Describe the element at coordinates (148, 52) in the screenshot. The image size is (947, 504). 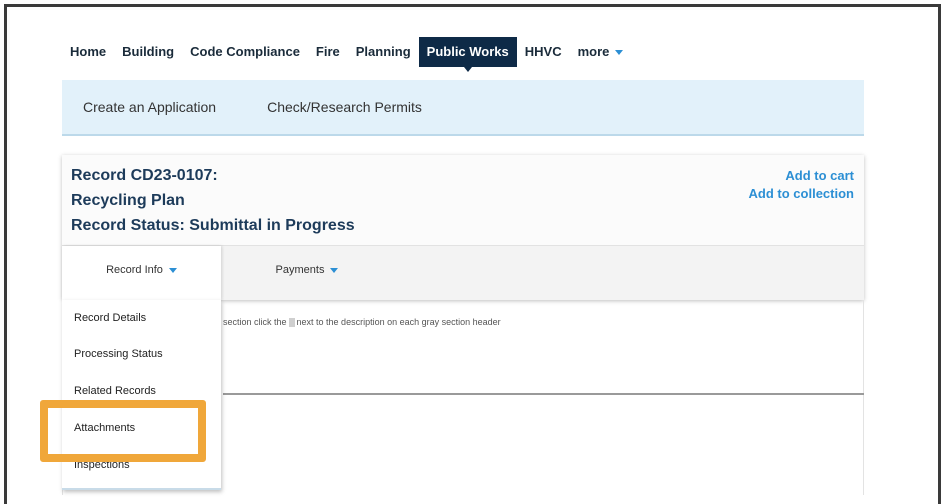
I see `tab-building: Building` at that location.